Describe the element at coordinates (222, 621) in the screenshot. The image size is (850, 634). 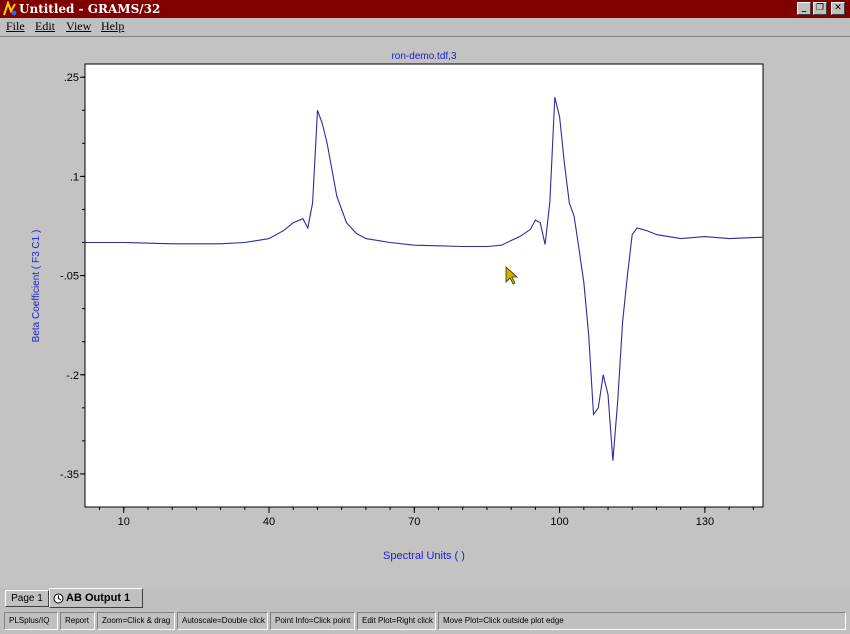
I see `status-autoscale-hint: Autoscale=Double click` at that location.